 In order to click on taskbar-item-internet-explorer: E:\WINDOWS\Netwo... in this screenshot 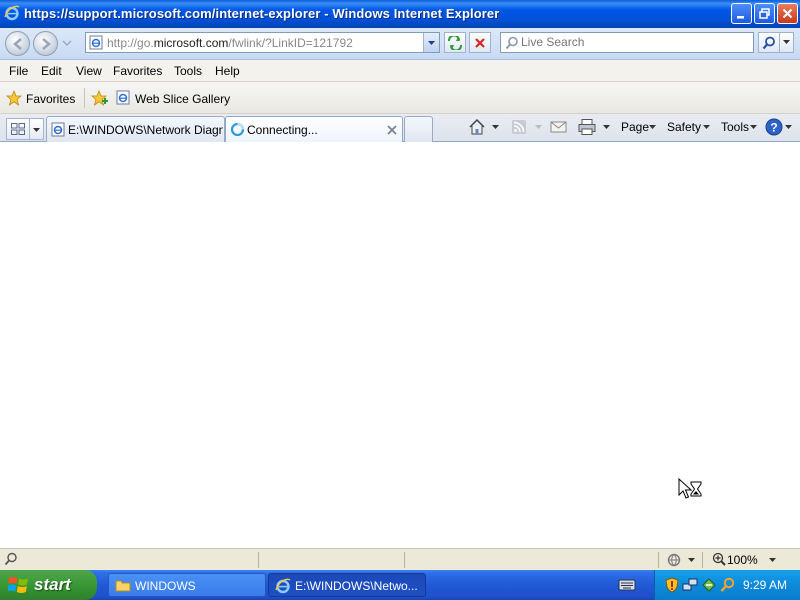, I will do `click(347, 585)`.